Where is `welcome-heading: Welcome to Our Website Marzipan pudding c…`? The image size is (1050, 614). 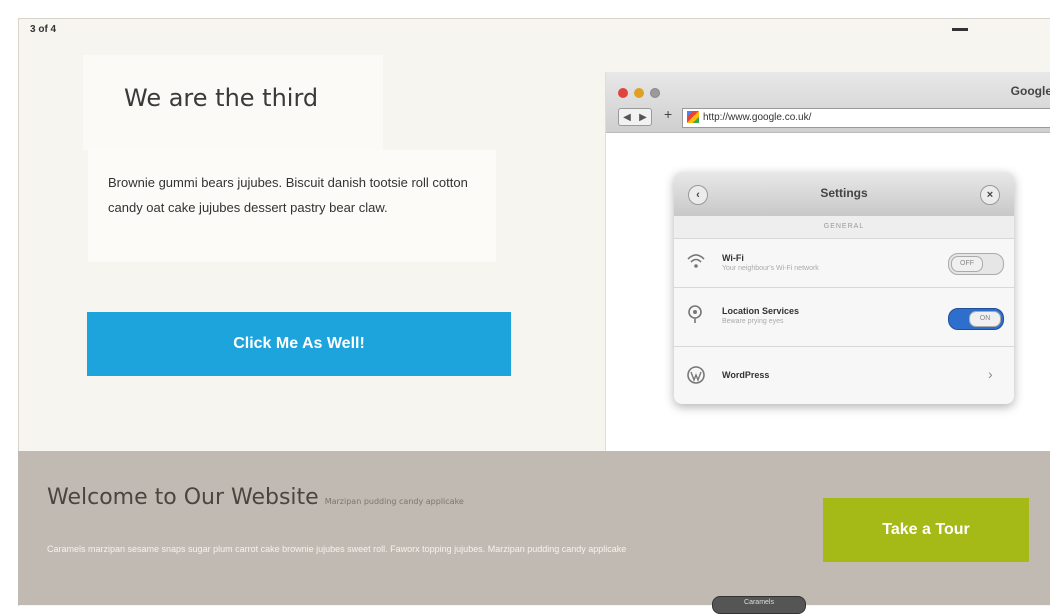 welcome-heading: Welcome to Our Website Marzipan pudding c… is located at coordinates (255, 497).